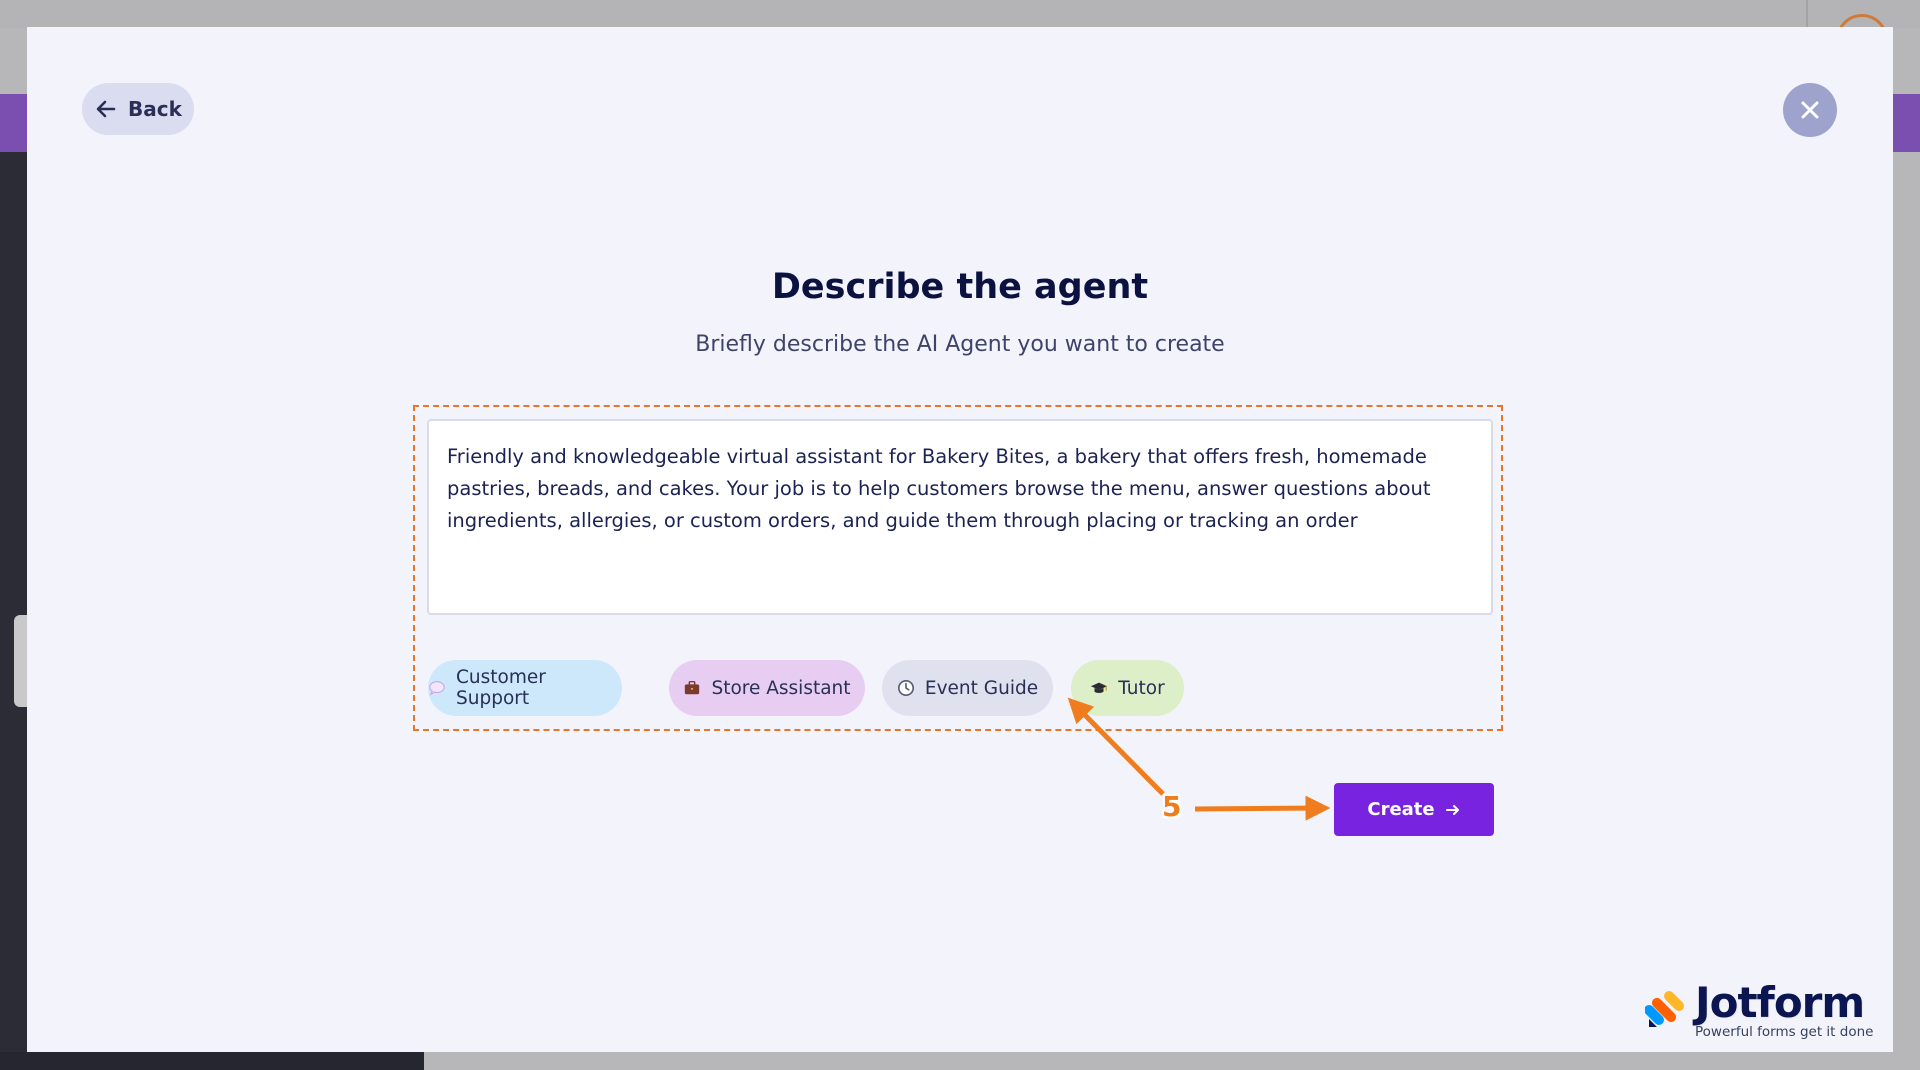 The image size is (1920, 1070). I want to click on jotform-logo-name: Jotform, so click(1780, 1002).